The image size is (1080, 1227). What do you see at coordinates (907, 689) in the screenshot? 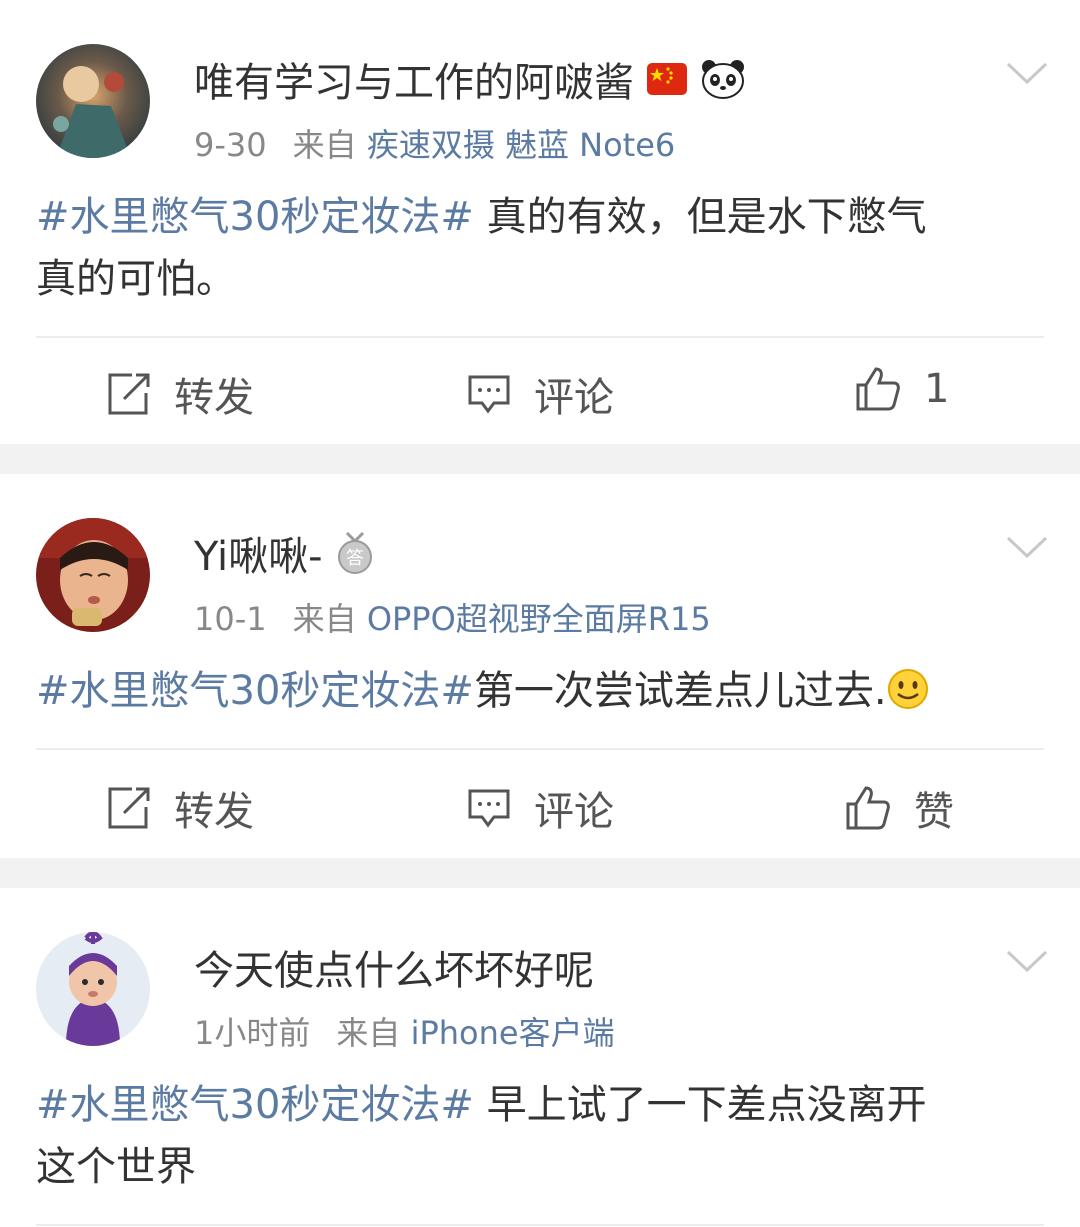
I see `smile-emoji-icon` at bounding box center [907, 689].